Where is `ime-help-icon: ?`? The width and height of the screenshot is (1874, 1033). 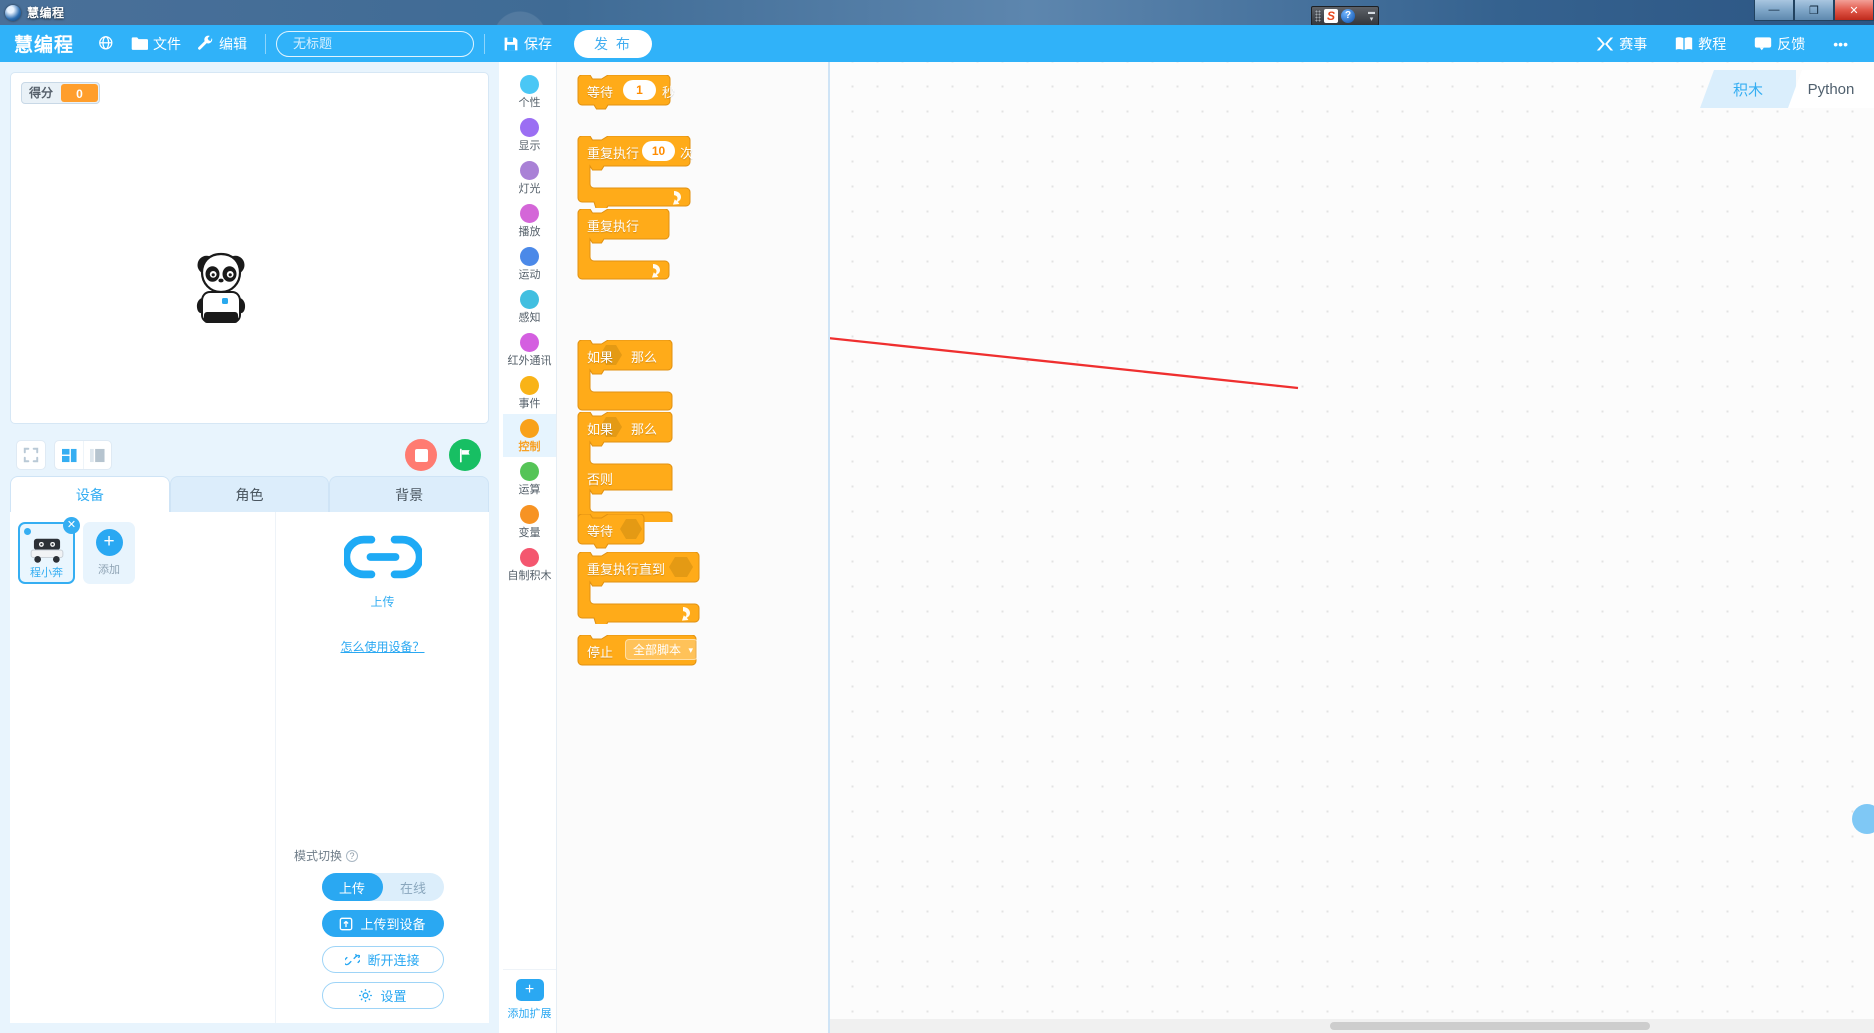 ime-help-icon: ? is located at coordinates (1348, 16).